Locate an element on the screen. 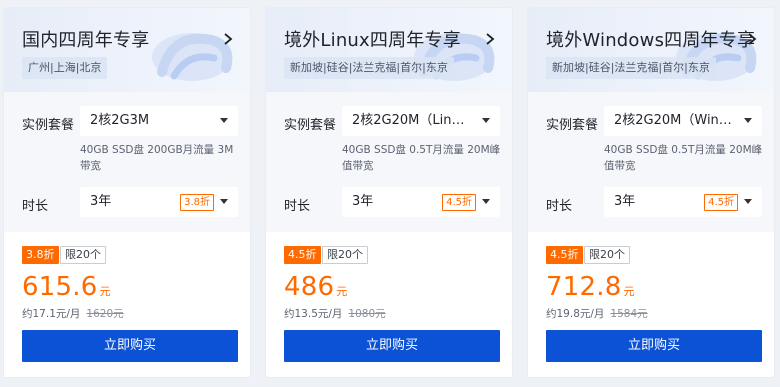 This screenshot has width=780, height=387. card-header: 国内四周年专享 广州|上海|北京 is located at coordinates (127, 50).